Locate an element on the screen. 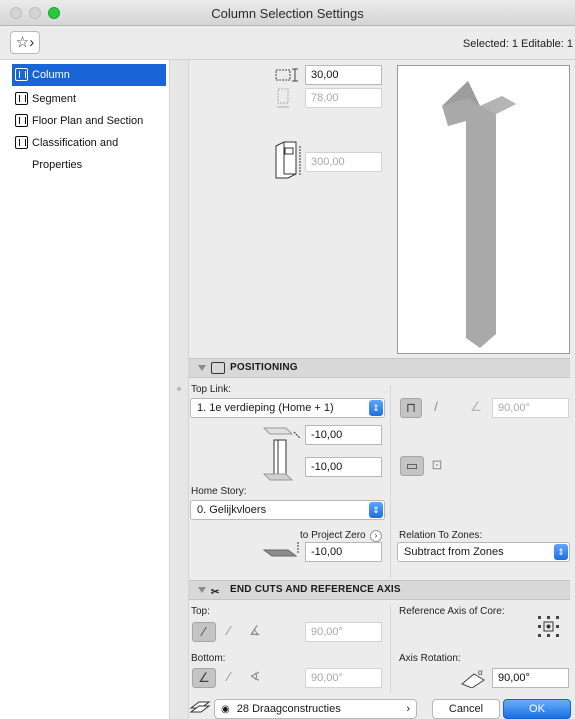 This screenshot has height=719, width=575. height-field: 300,00 is located at coordinates (343, 162).